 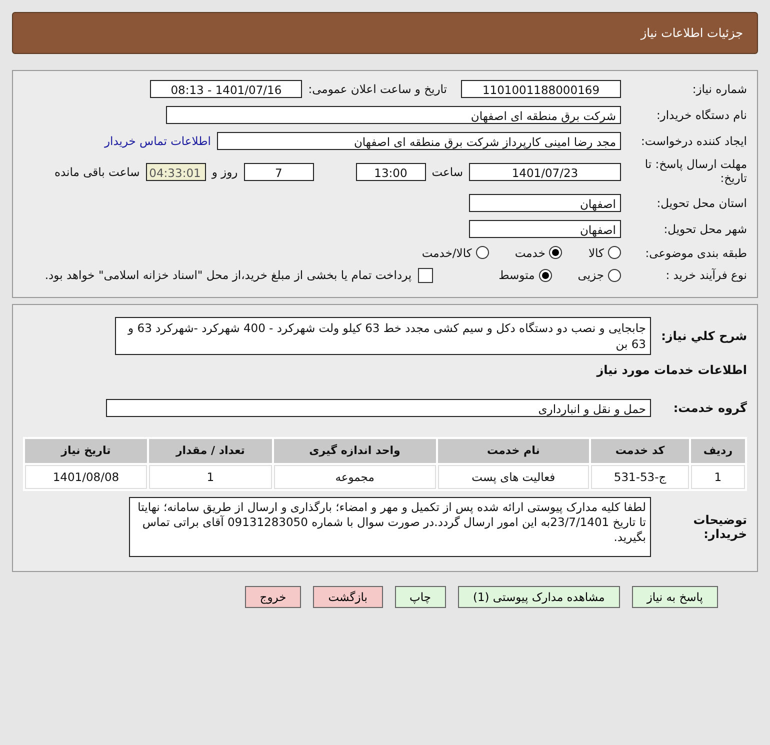 I want to click on column-header: نام خدمت, so click(x=514, y=450).